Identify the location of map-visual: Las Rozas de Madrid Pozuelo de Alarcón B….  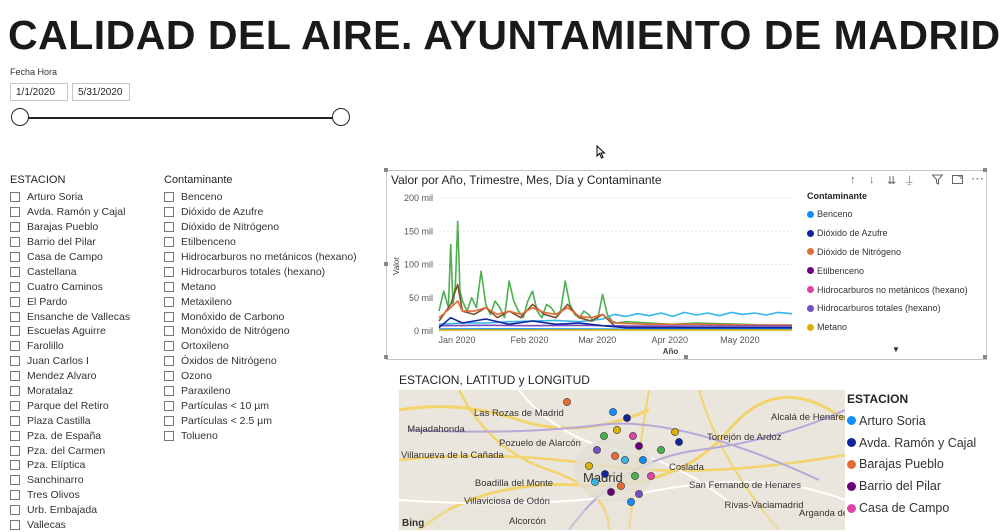
(622, 460).